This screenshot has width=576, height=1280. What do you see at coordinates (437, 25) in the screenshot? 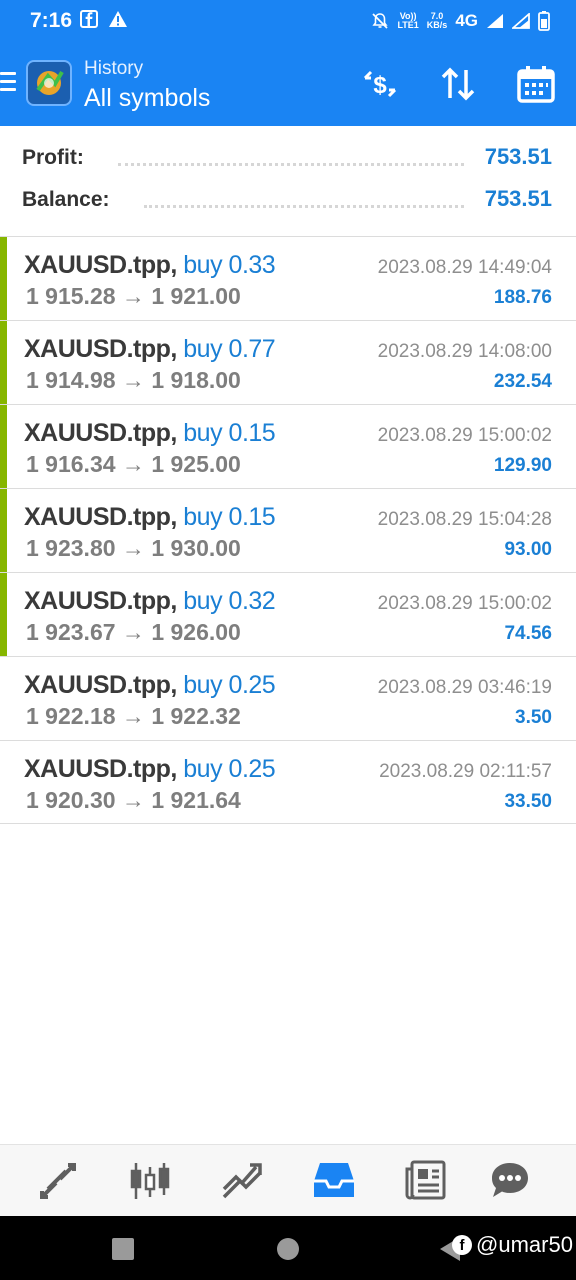
I see `net-speed-unit: KB/s` at bounding box center [437, 25].